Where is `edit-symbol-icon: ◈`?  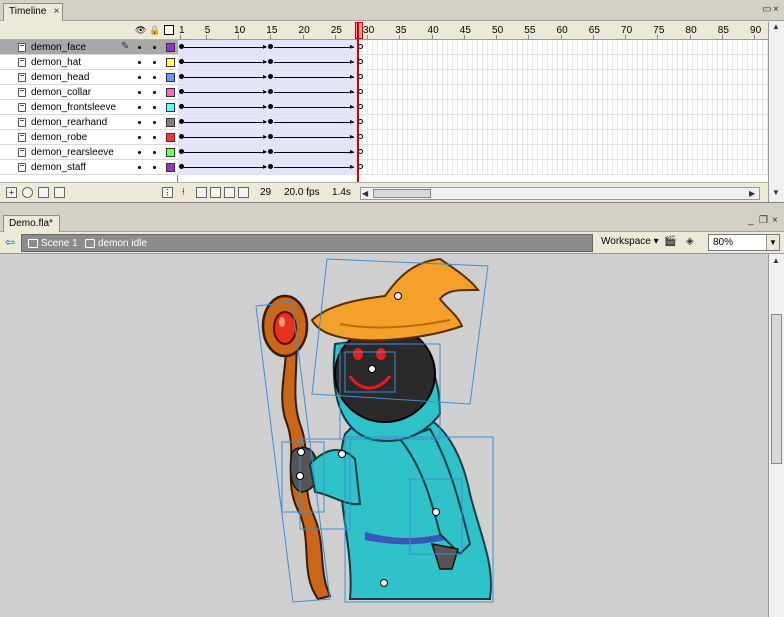 edit-symbol-icon: ◈ is located at coordinates (690, 241).